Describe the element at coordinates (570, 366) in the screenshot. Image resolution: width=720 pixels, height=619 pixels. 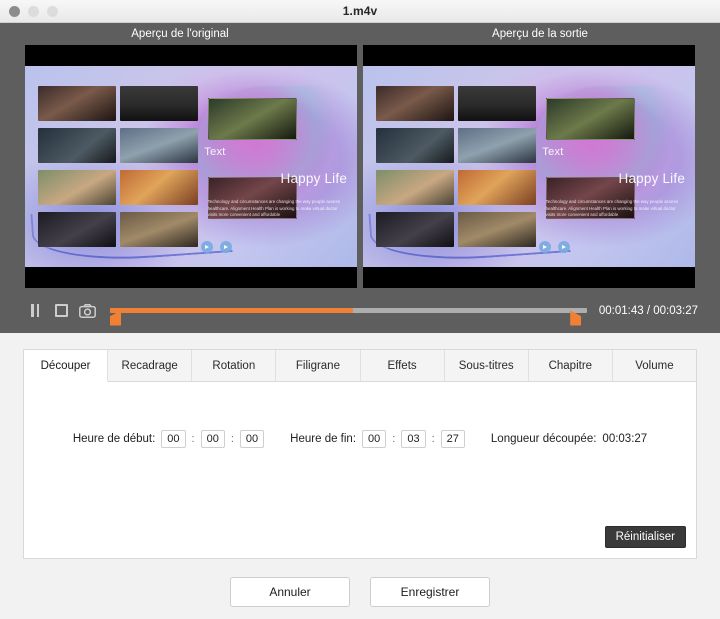
I see `tab-chapitre: Chapitre` at that location.